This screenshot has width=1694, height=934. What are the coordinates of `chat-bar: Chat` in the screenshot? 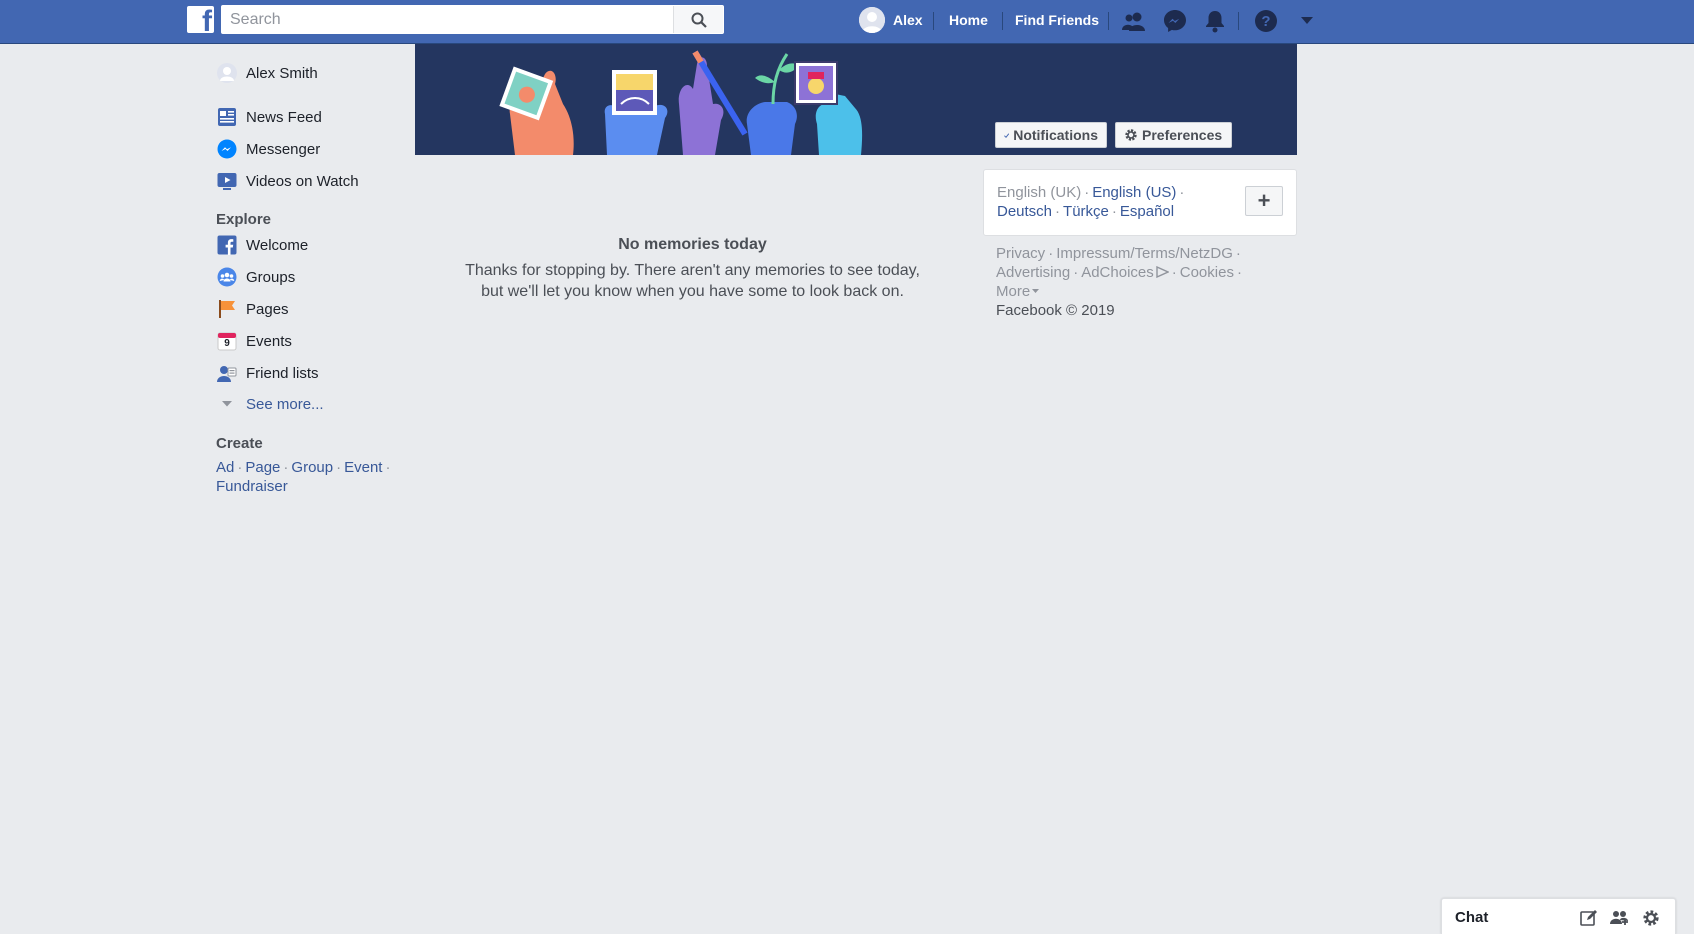 It's located at (1558, 916).